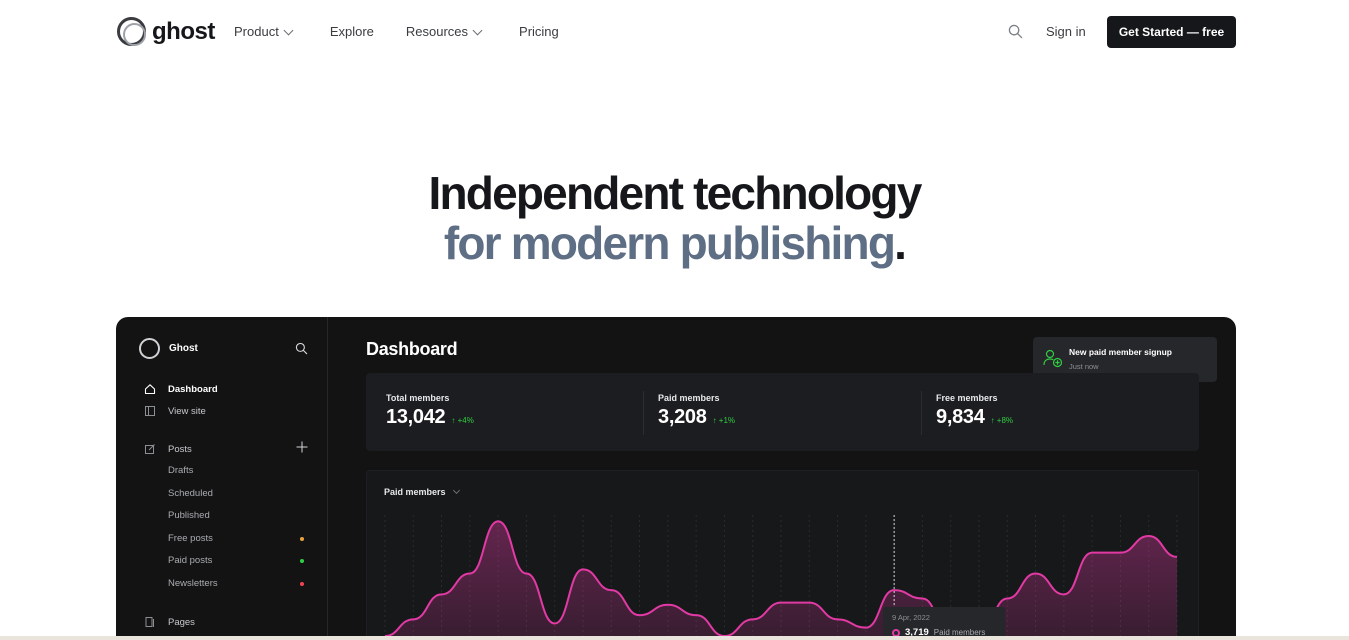  Describe the element at coordinates (782, 577) in the screenshot. I see `chart-plot` at that location.